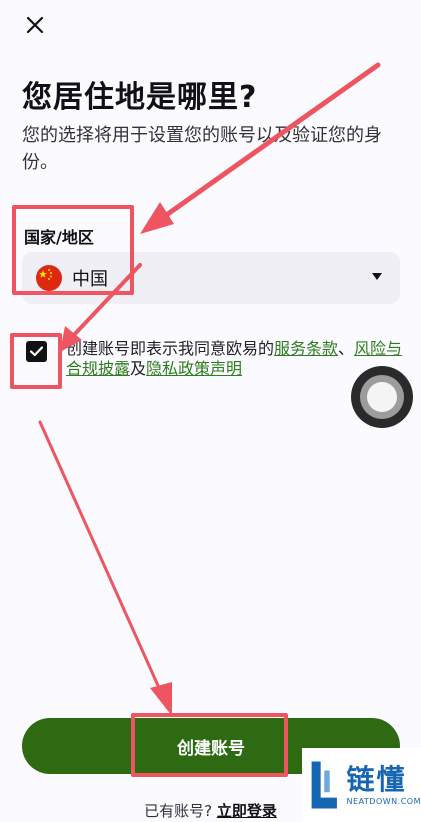  I want to click on watermark-name-en: NEATDOWN.COM, so click(383, 801).